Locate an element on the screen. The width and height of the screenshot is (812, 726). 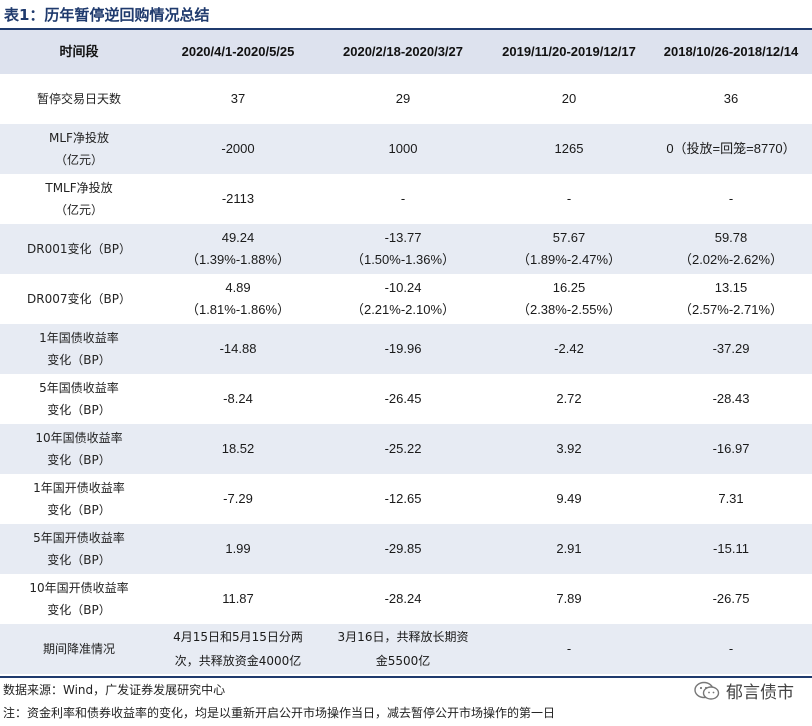
table-cell: 13.15 （2.57%-2.71%） is located at coordinates (731, 299).